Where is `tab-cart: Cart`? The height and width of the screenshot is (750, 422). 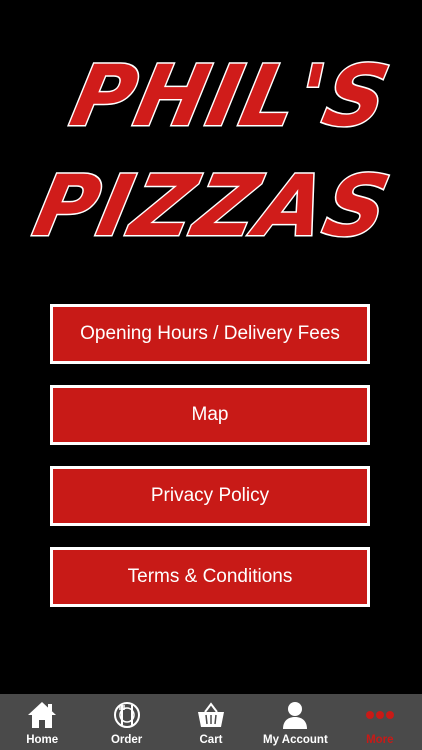 tab-cart: Cart is located at coordinates (211, 722).